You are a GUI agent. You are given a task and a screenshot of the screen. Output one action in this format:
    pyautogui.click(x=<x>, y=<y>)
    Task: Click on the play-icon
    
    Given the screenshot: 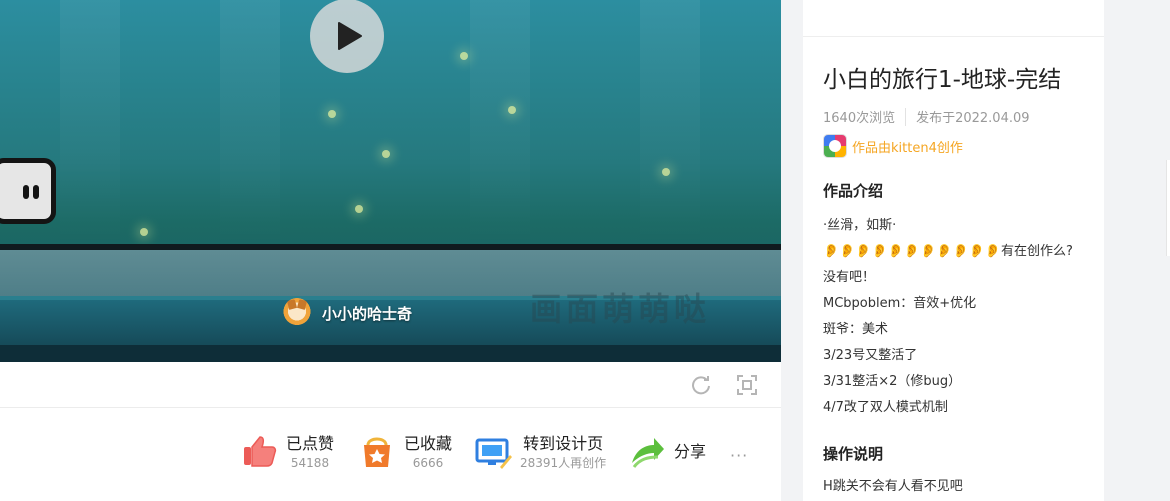 What is the action you would take?
    pyautogui.click(x=350, y=36)
    